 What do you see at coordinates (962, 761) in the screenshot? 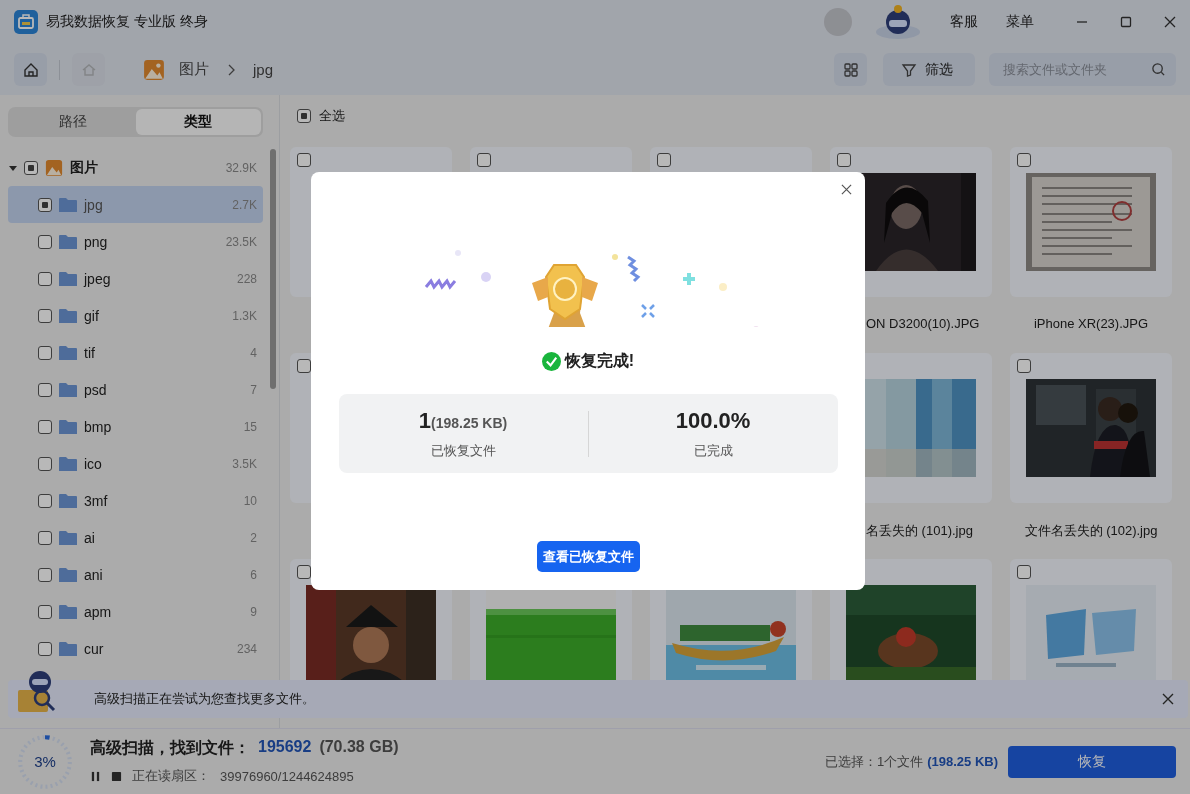
I see `selection-size: (198.25 KB)` at bounding box center [962, 761].